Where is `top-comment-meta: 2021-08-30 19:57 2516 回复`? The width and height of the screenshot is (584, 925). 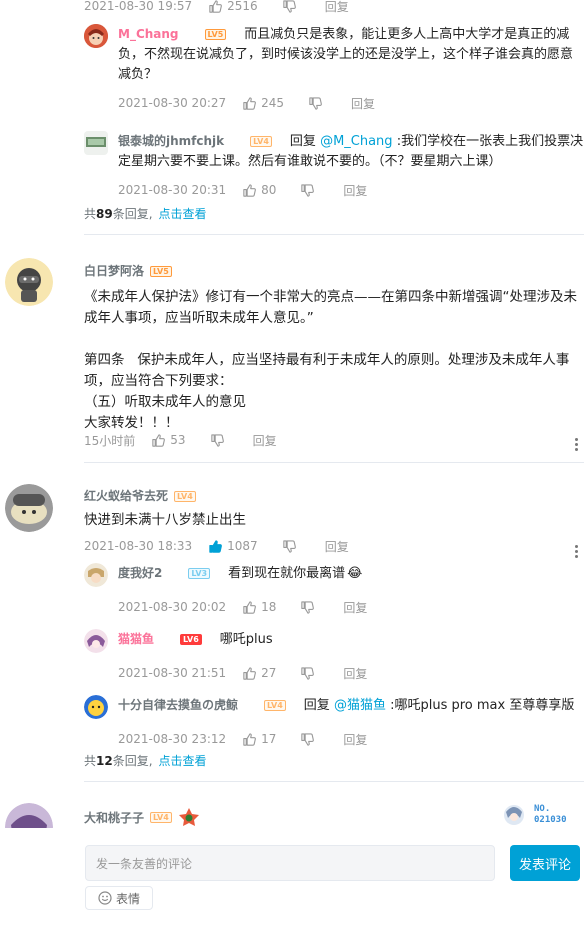
top-comment-meta: 2021-08-30 19:57 2516 回复 is located at coordinates (216, 8).